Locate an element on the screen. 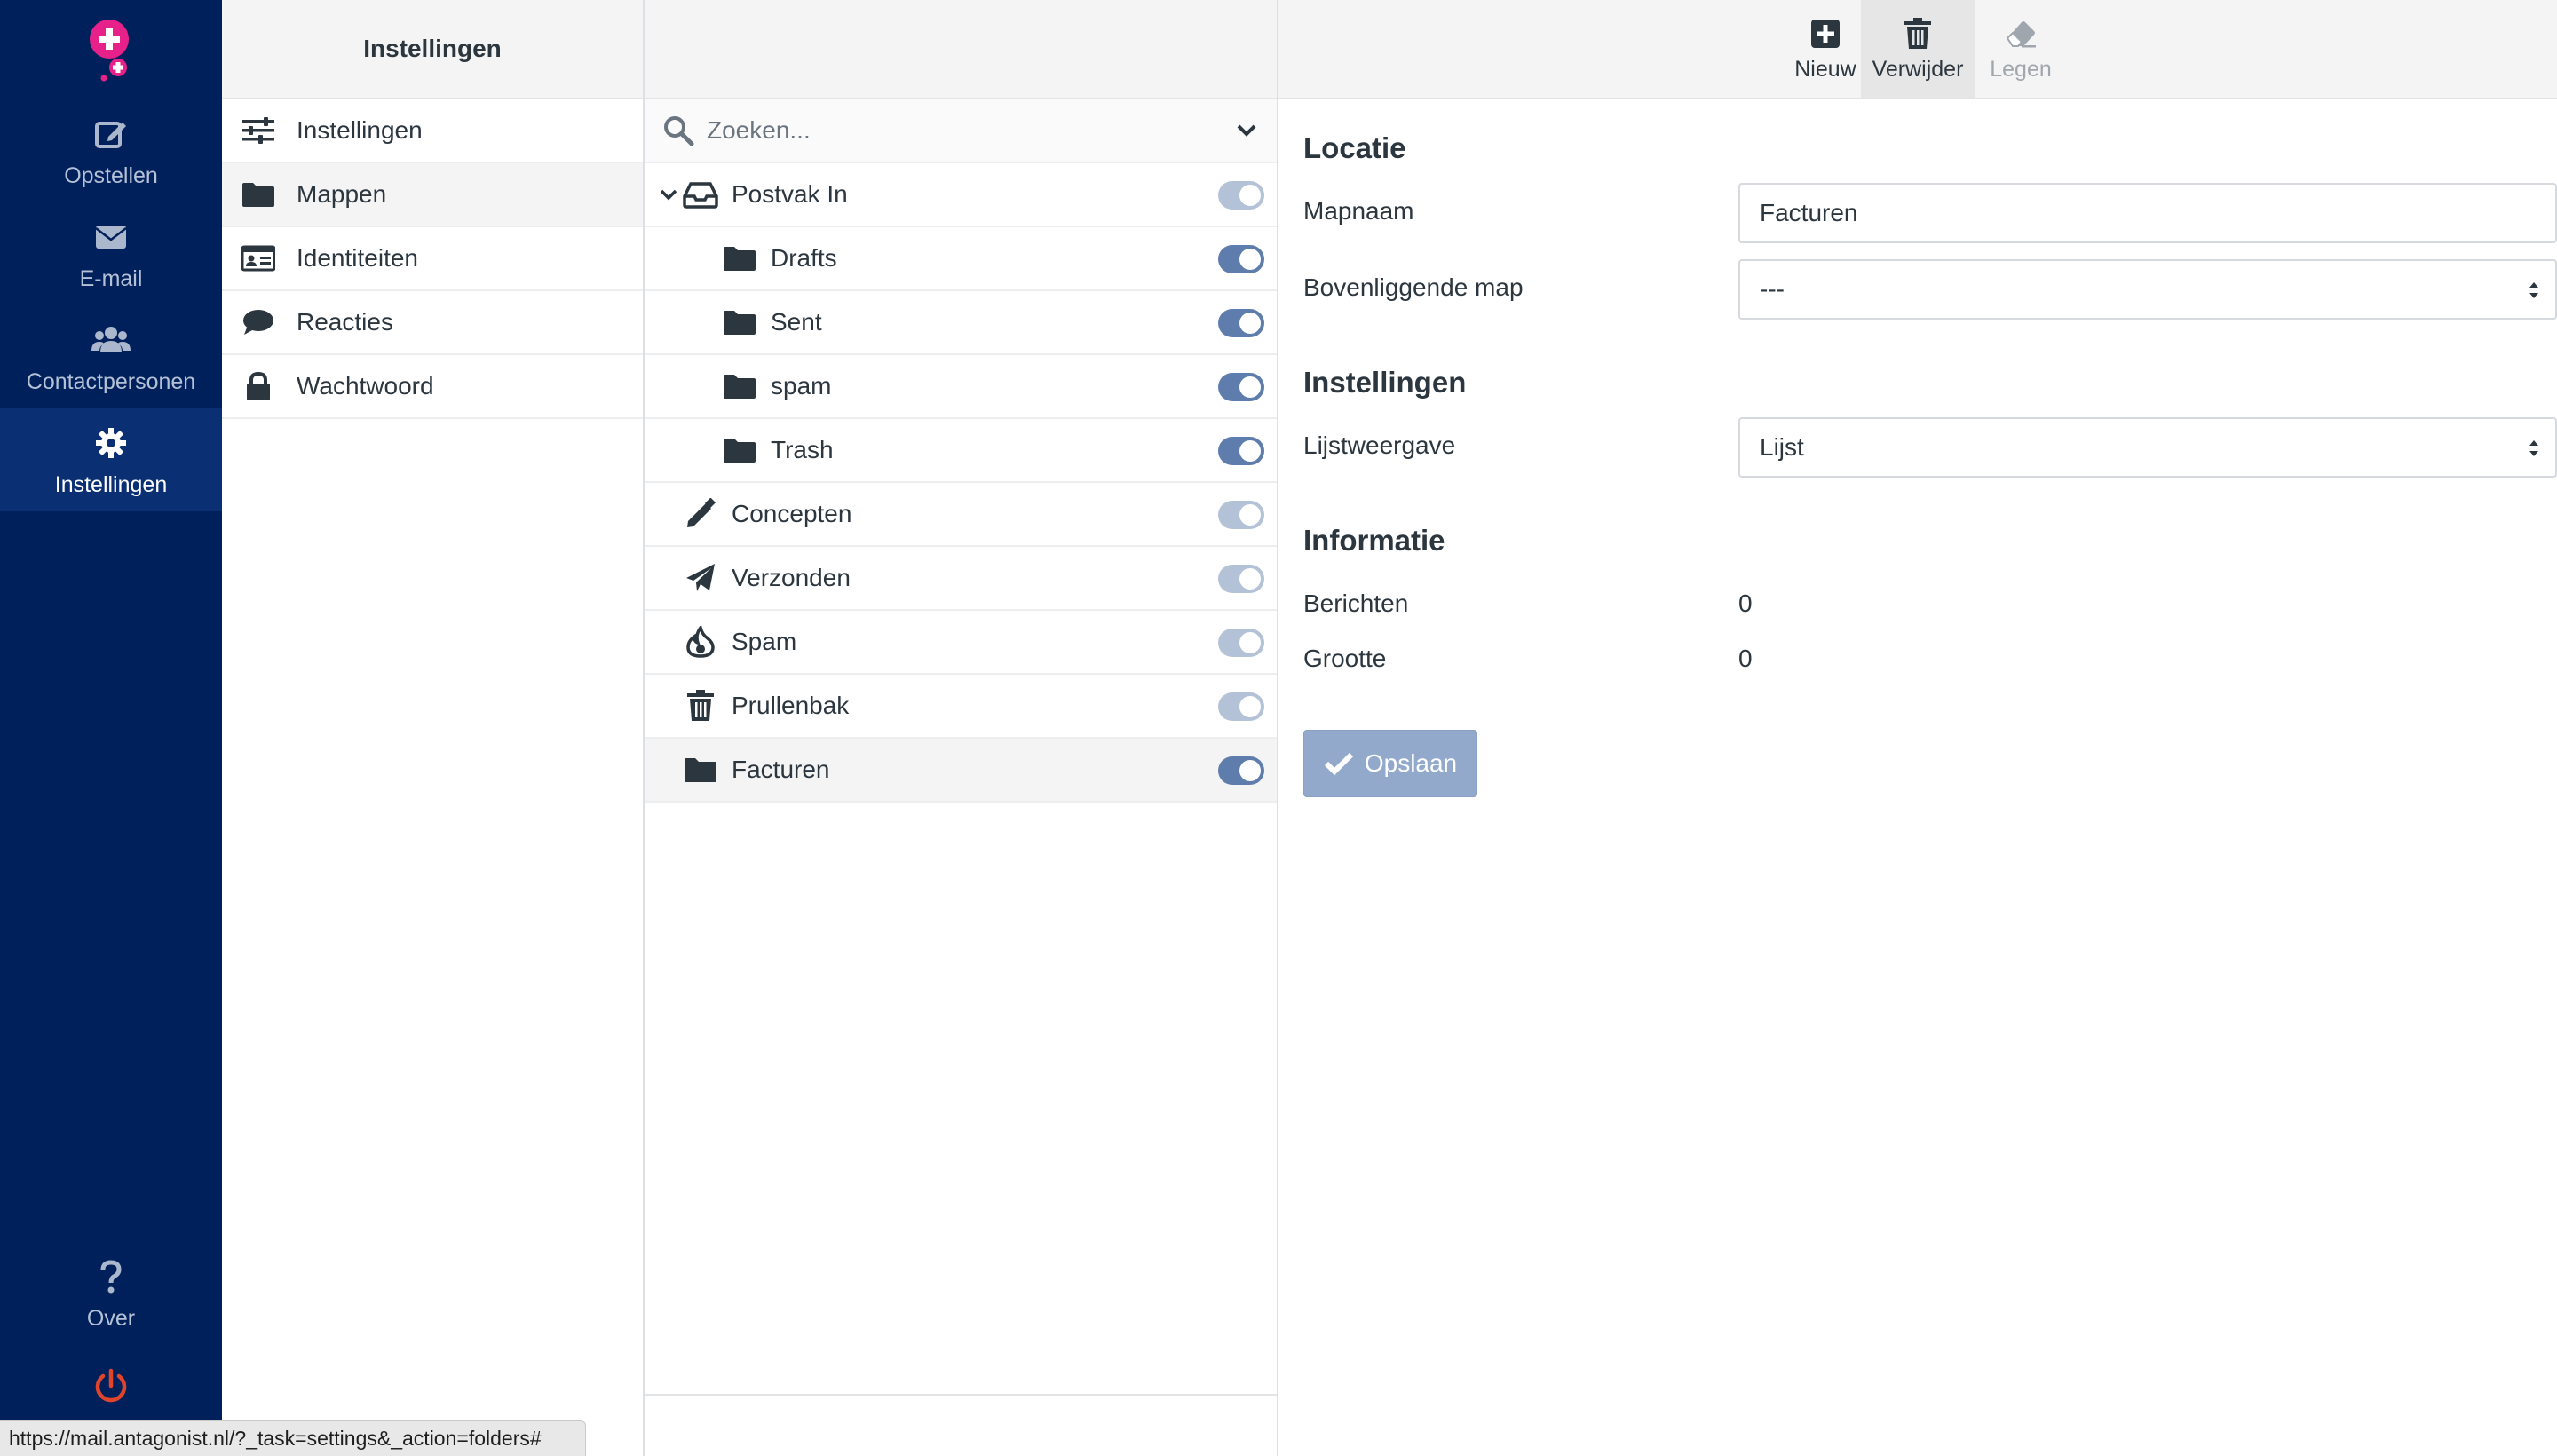 This screenshot has width=2557, height=1456. id-card-icon is located at coordinates (258, 258).